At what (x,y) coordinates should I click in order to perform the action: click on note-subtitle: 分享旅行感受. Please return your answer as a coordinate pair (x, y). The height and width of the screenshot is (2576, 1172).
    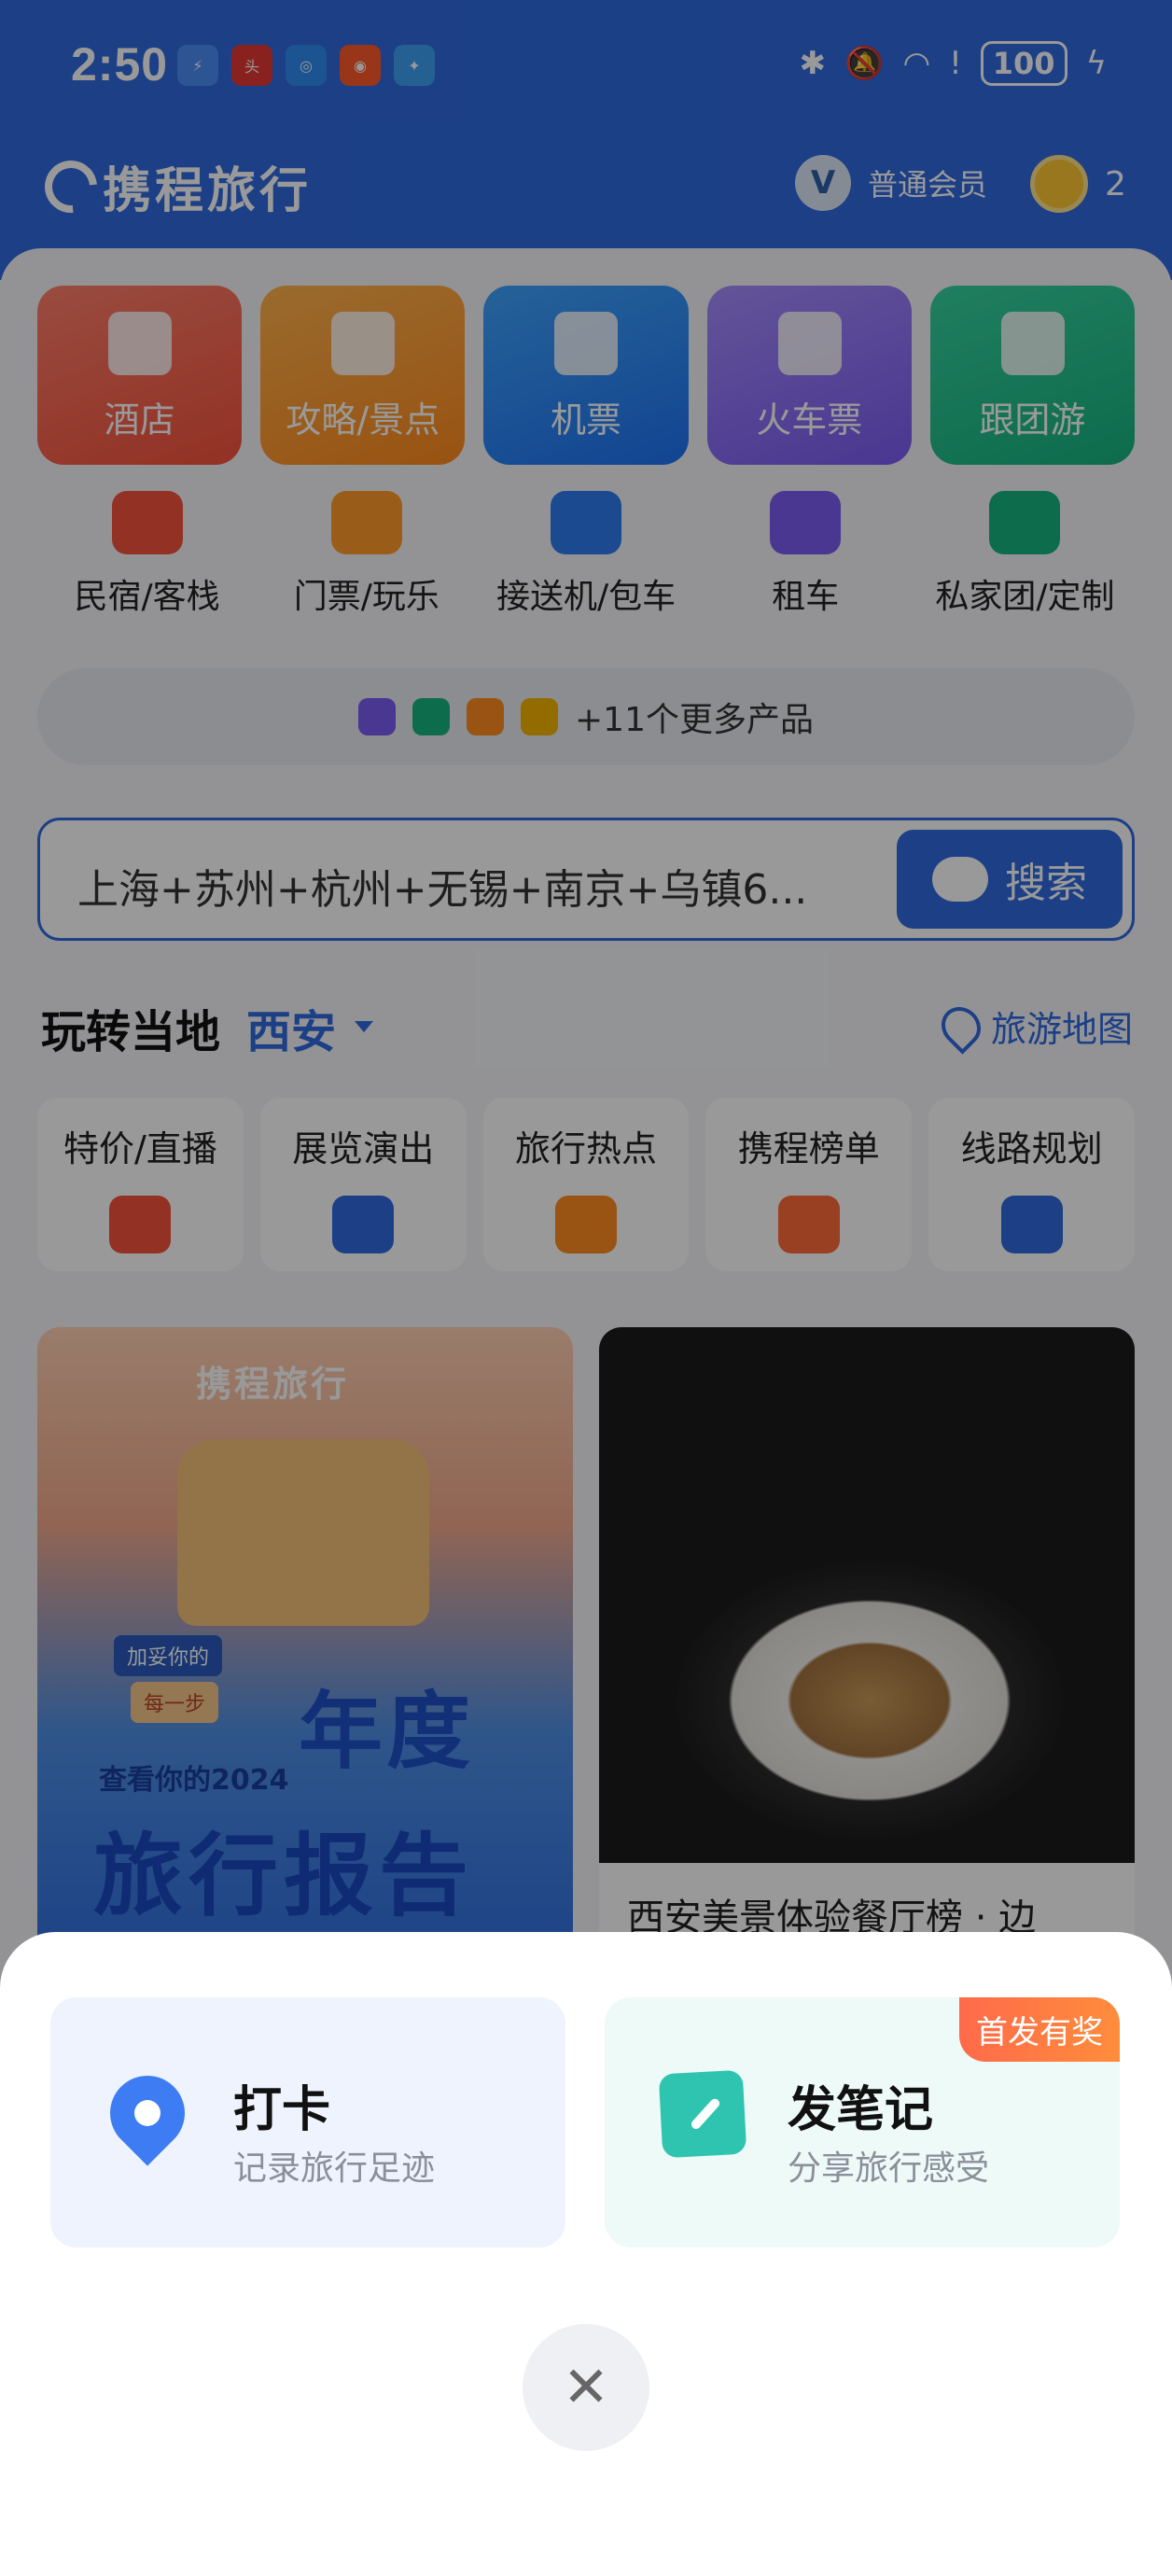
    Looking at the image, I should click on (889, 2168).